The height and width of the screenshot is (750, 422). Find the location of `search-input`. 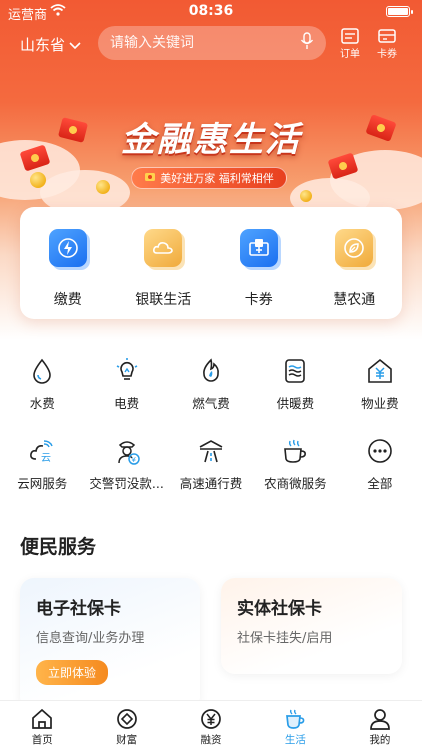

search-input is located at coordinates (205, 43).